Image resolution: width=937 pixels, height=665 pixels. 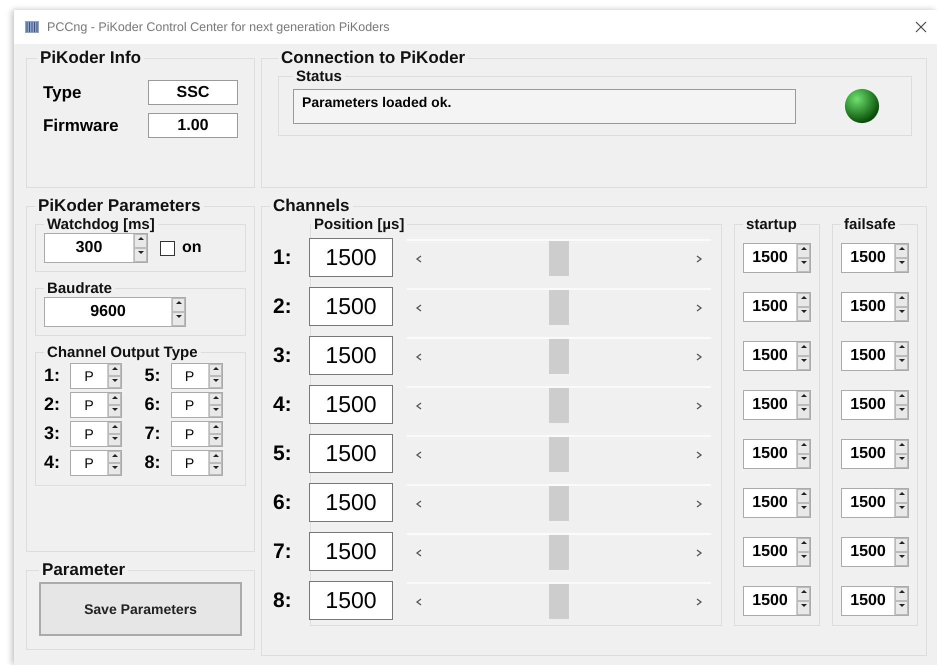 What do you see at coordinates (119, 206) in the screenshot?
I see `group-title: PiKoder Parameters` at bounding box center [119, 206].